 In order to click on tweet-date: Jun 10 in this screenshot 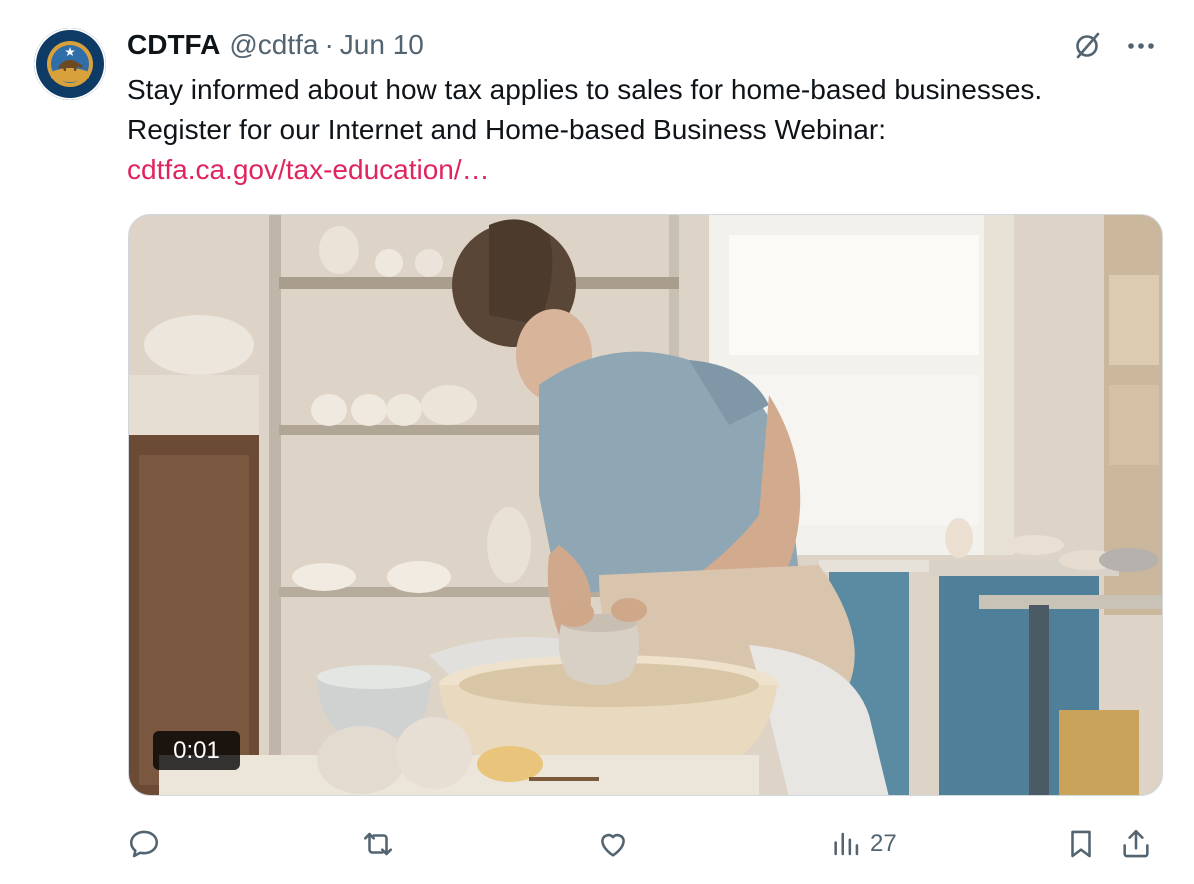, I will do `click(382, 45)`.